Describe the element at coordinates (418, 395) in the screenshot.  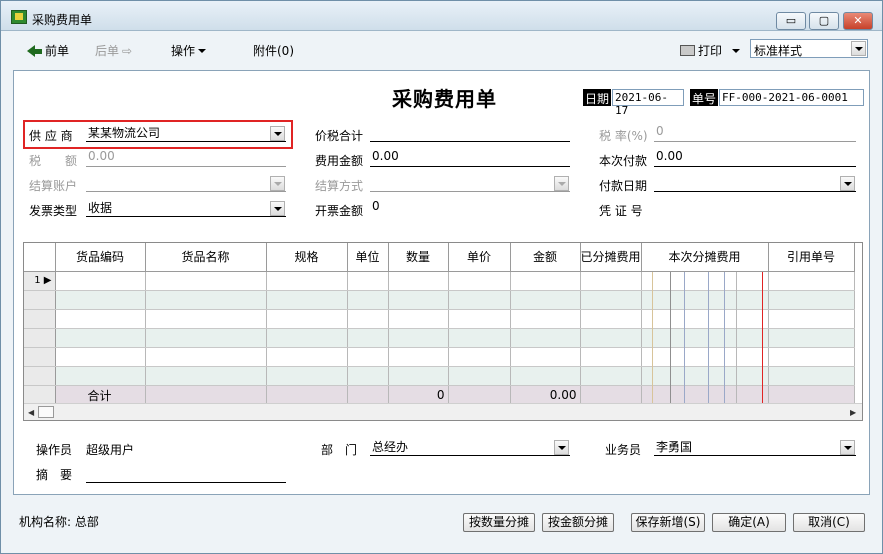
I see `sum-quantity: 0` at that location.